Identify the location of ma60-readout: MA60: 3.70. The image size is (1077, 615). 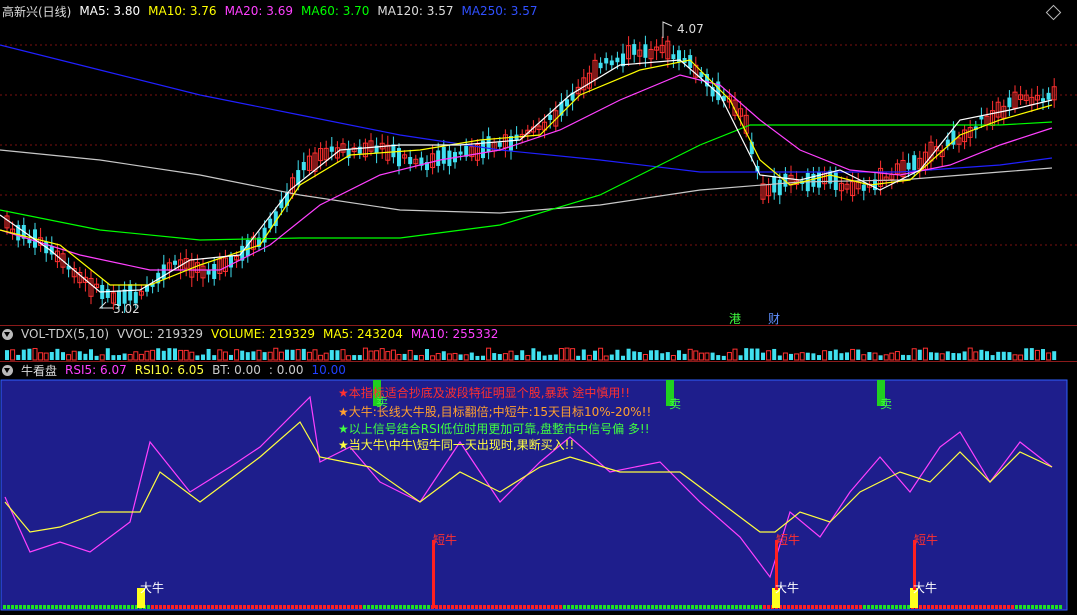
(335, 11).